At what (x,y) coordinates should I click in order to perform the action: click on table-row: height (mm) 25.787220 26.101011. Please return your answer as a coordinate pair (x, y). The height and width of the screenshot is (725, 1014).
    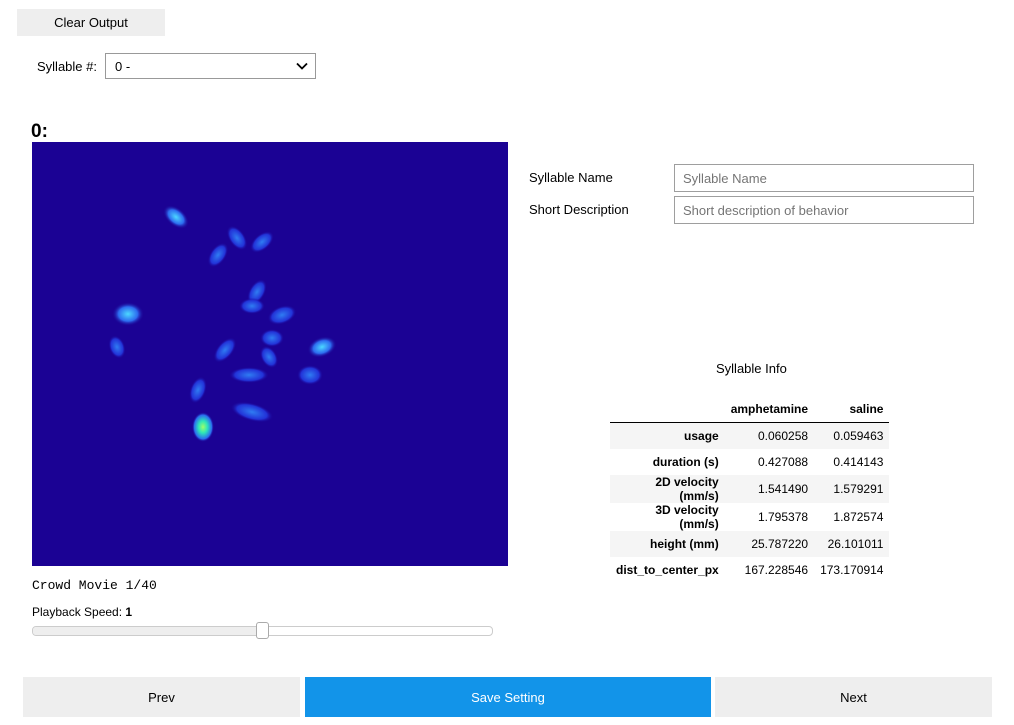
    Looking at the image, I should click on (750, 544).